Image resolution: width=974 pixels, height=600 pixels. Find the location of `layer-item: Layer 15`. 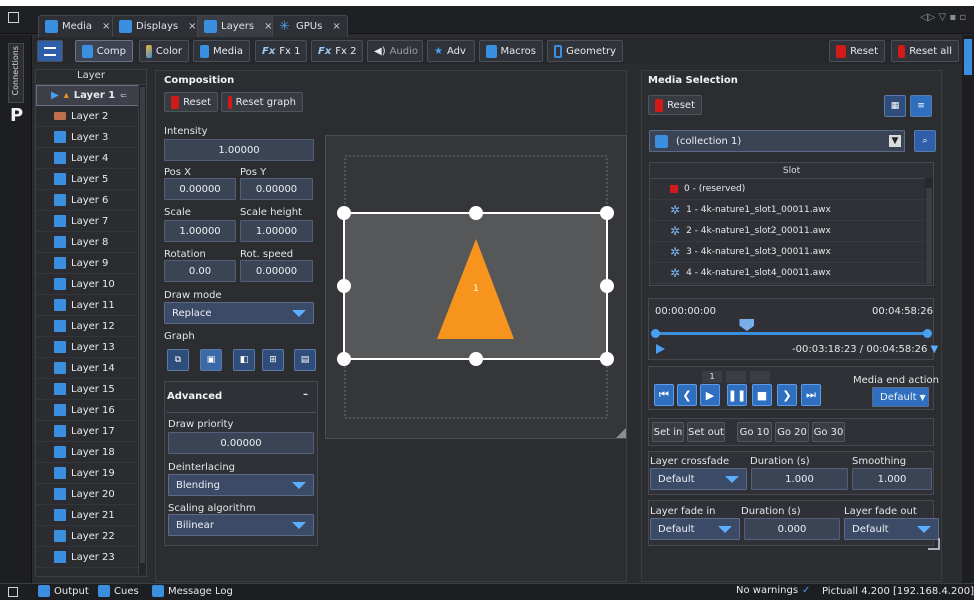

layer-item: Layer 15 is located at coordinates (88, 389).